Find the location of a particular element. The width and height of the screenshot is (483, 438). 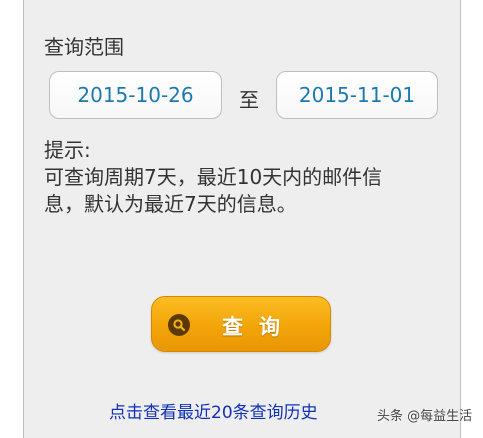

hint-line-1: 可查询周期7天，最近10天内的邮件信 is located at coordinates (213, 177).